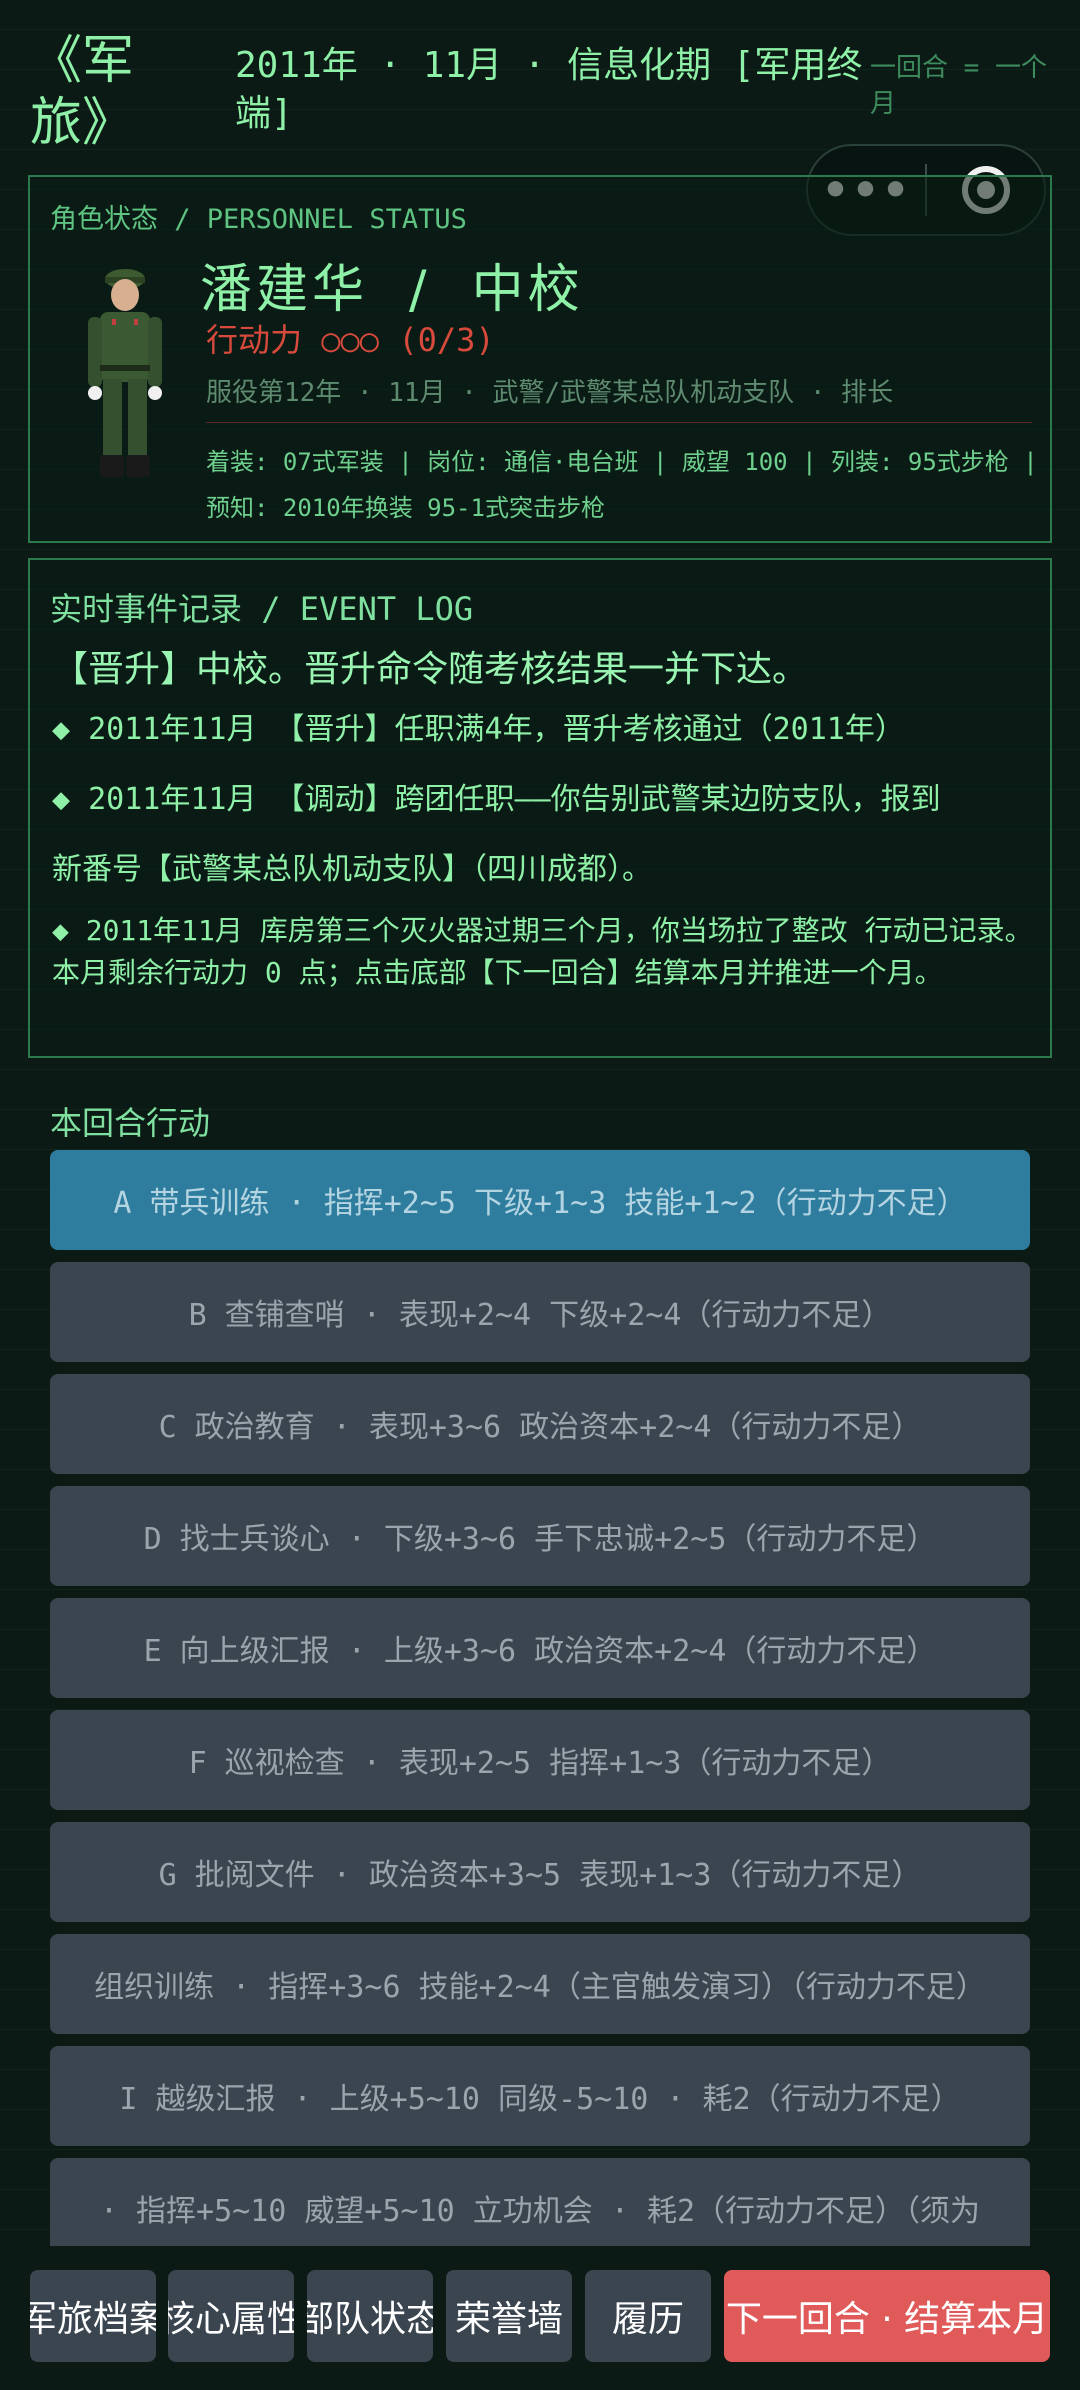 This screenshot has height=2390, width=1080. I want to click on action-button-f: F 巡视检查 · 表现+2~5 指挥+1~3（行动力不足）, so click(540, 1760).